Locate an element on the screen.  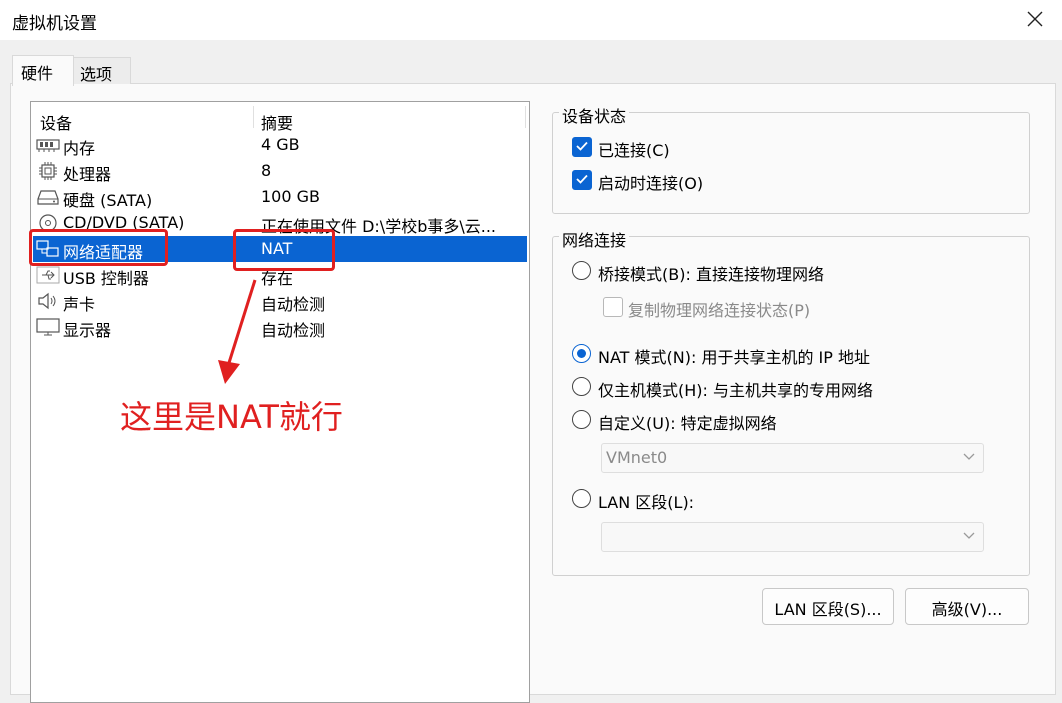
monitor-icon is located at coordinates (48, 327).